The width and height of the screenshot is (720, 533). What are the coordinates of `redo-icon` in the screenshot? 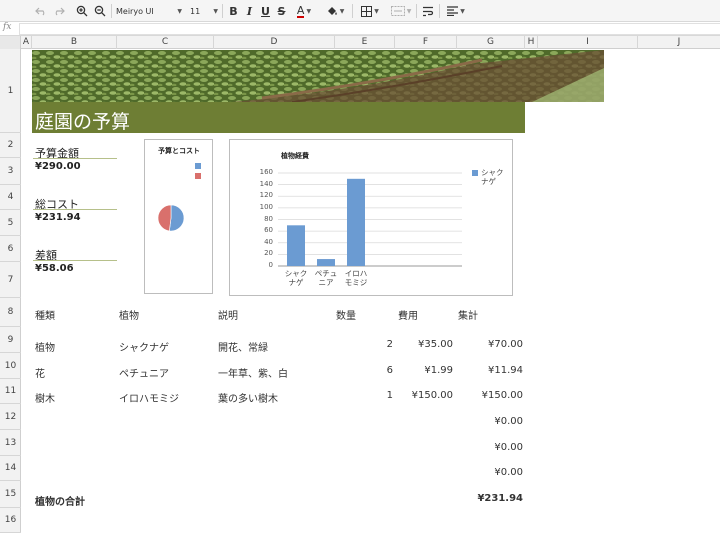 It's located at (59, 11).